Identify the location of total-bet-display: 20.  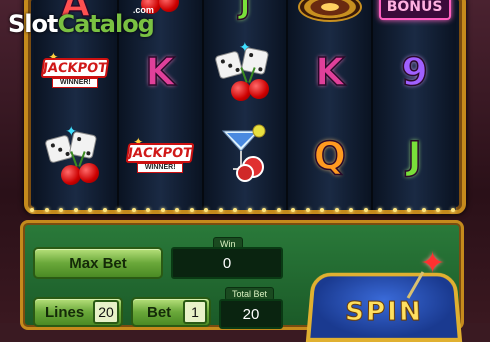
(251, 314).